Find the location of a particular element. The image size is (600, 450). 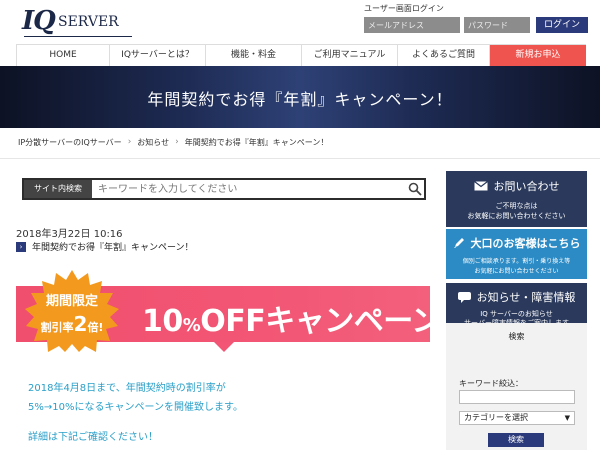

site-search-label: サイト内検索 is located at coordinates (58, 189).